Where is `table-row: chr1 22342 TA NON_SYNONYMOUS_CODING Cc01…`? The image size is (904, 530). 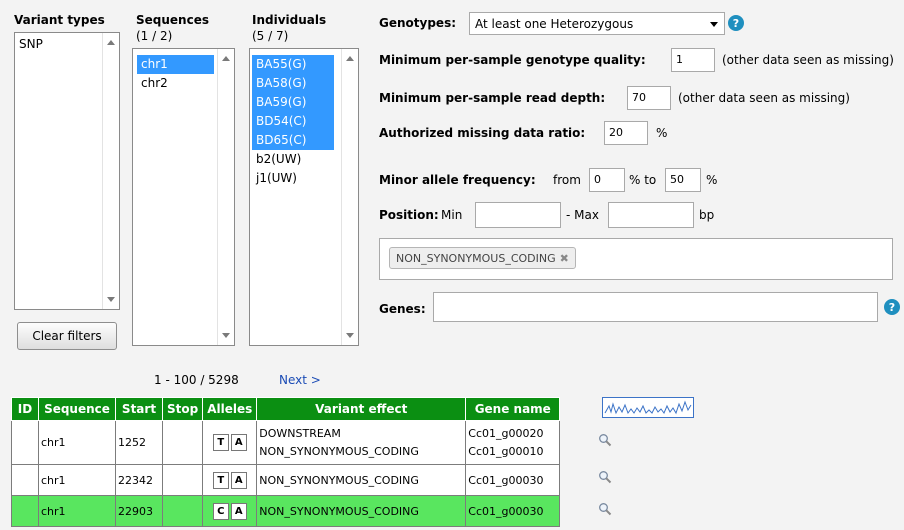 table-row: chr1 22342 TA NON_SYNONYMOUS_CODING Cc01… is located at coordinates (286, 480).